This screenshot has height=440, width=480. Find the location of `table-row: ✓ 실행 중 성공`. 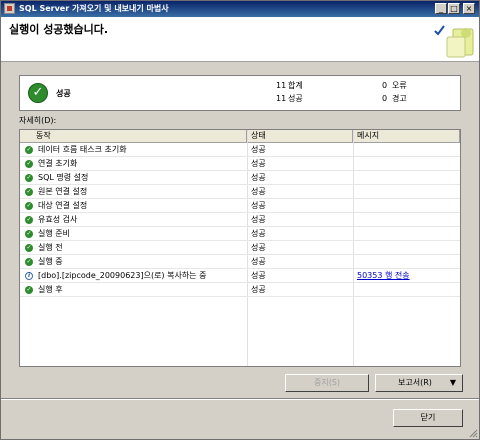

table-row: ✓ 실행 중 성공 is located at coordinates (240, 262).